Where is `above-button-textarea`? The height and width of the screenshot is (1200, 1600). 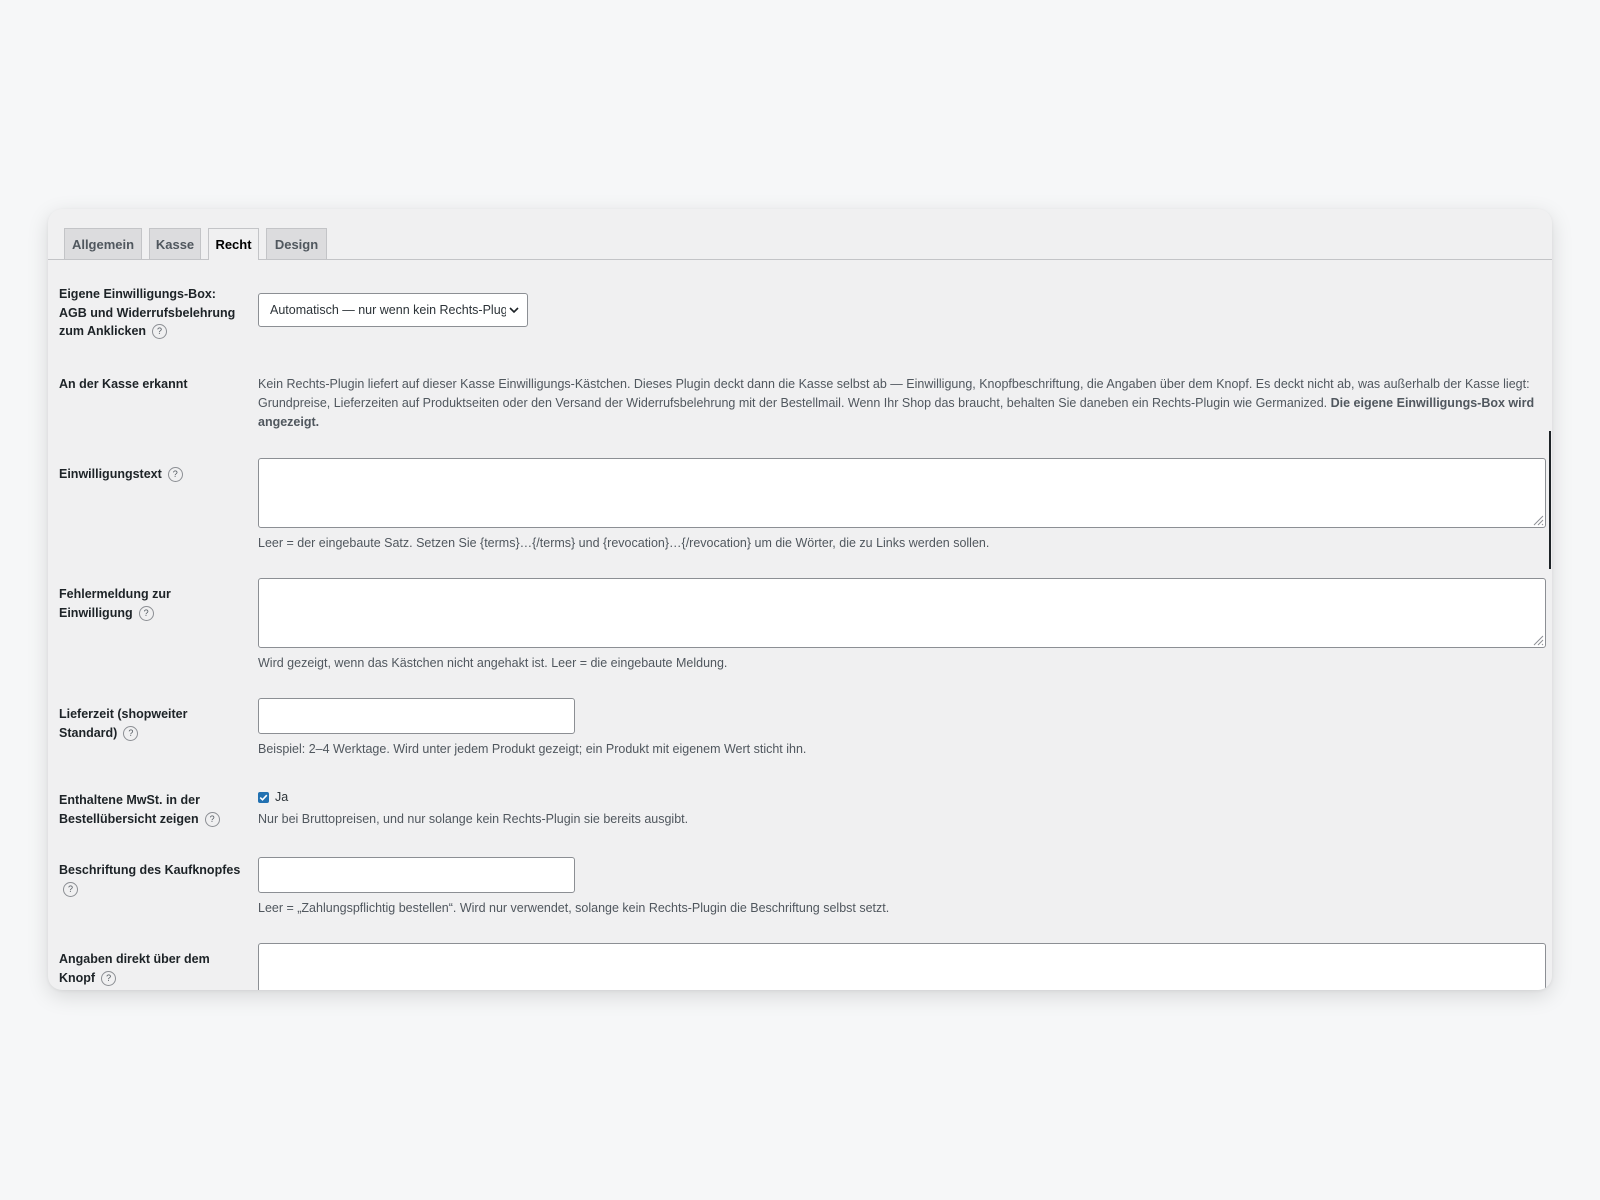 above-button-textarea is located at coordinates (902, 966).